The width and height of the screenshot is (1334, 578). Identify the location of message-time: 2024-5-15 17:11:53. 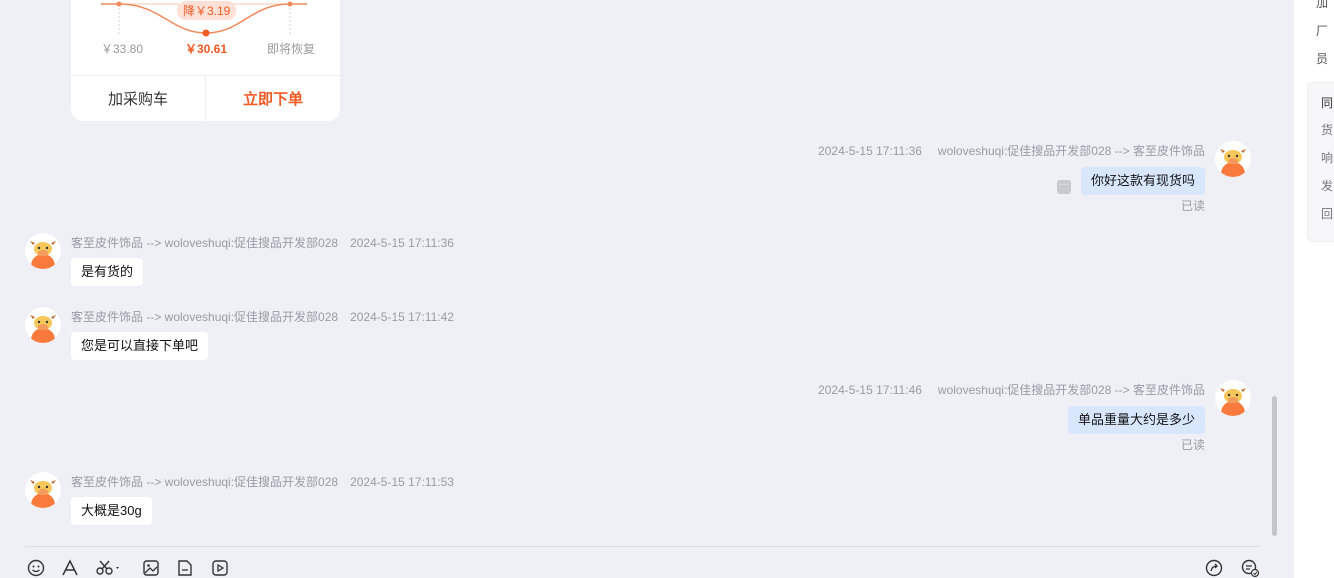
(402, 482).